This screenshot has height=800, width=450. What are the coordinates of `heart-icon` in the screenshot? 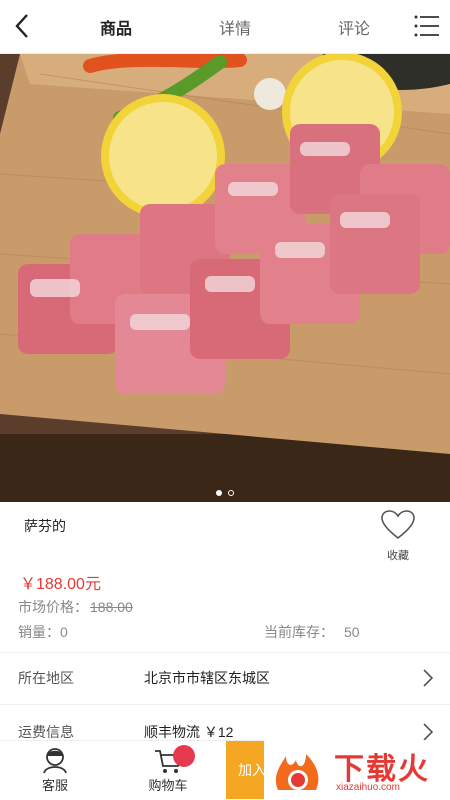 It's located at (398, 525).